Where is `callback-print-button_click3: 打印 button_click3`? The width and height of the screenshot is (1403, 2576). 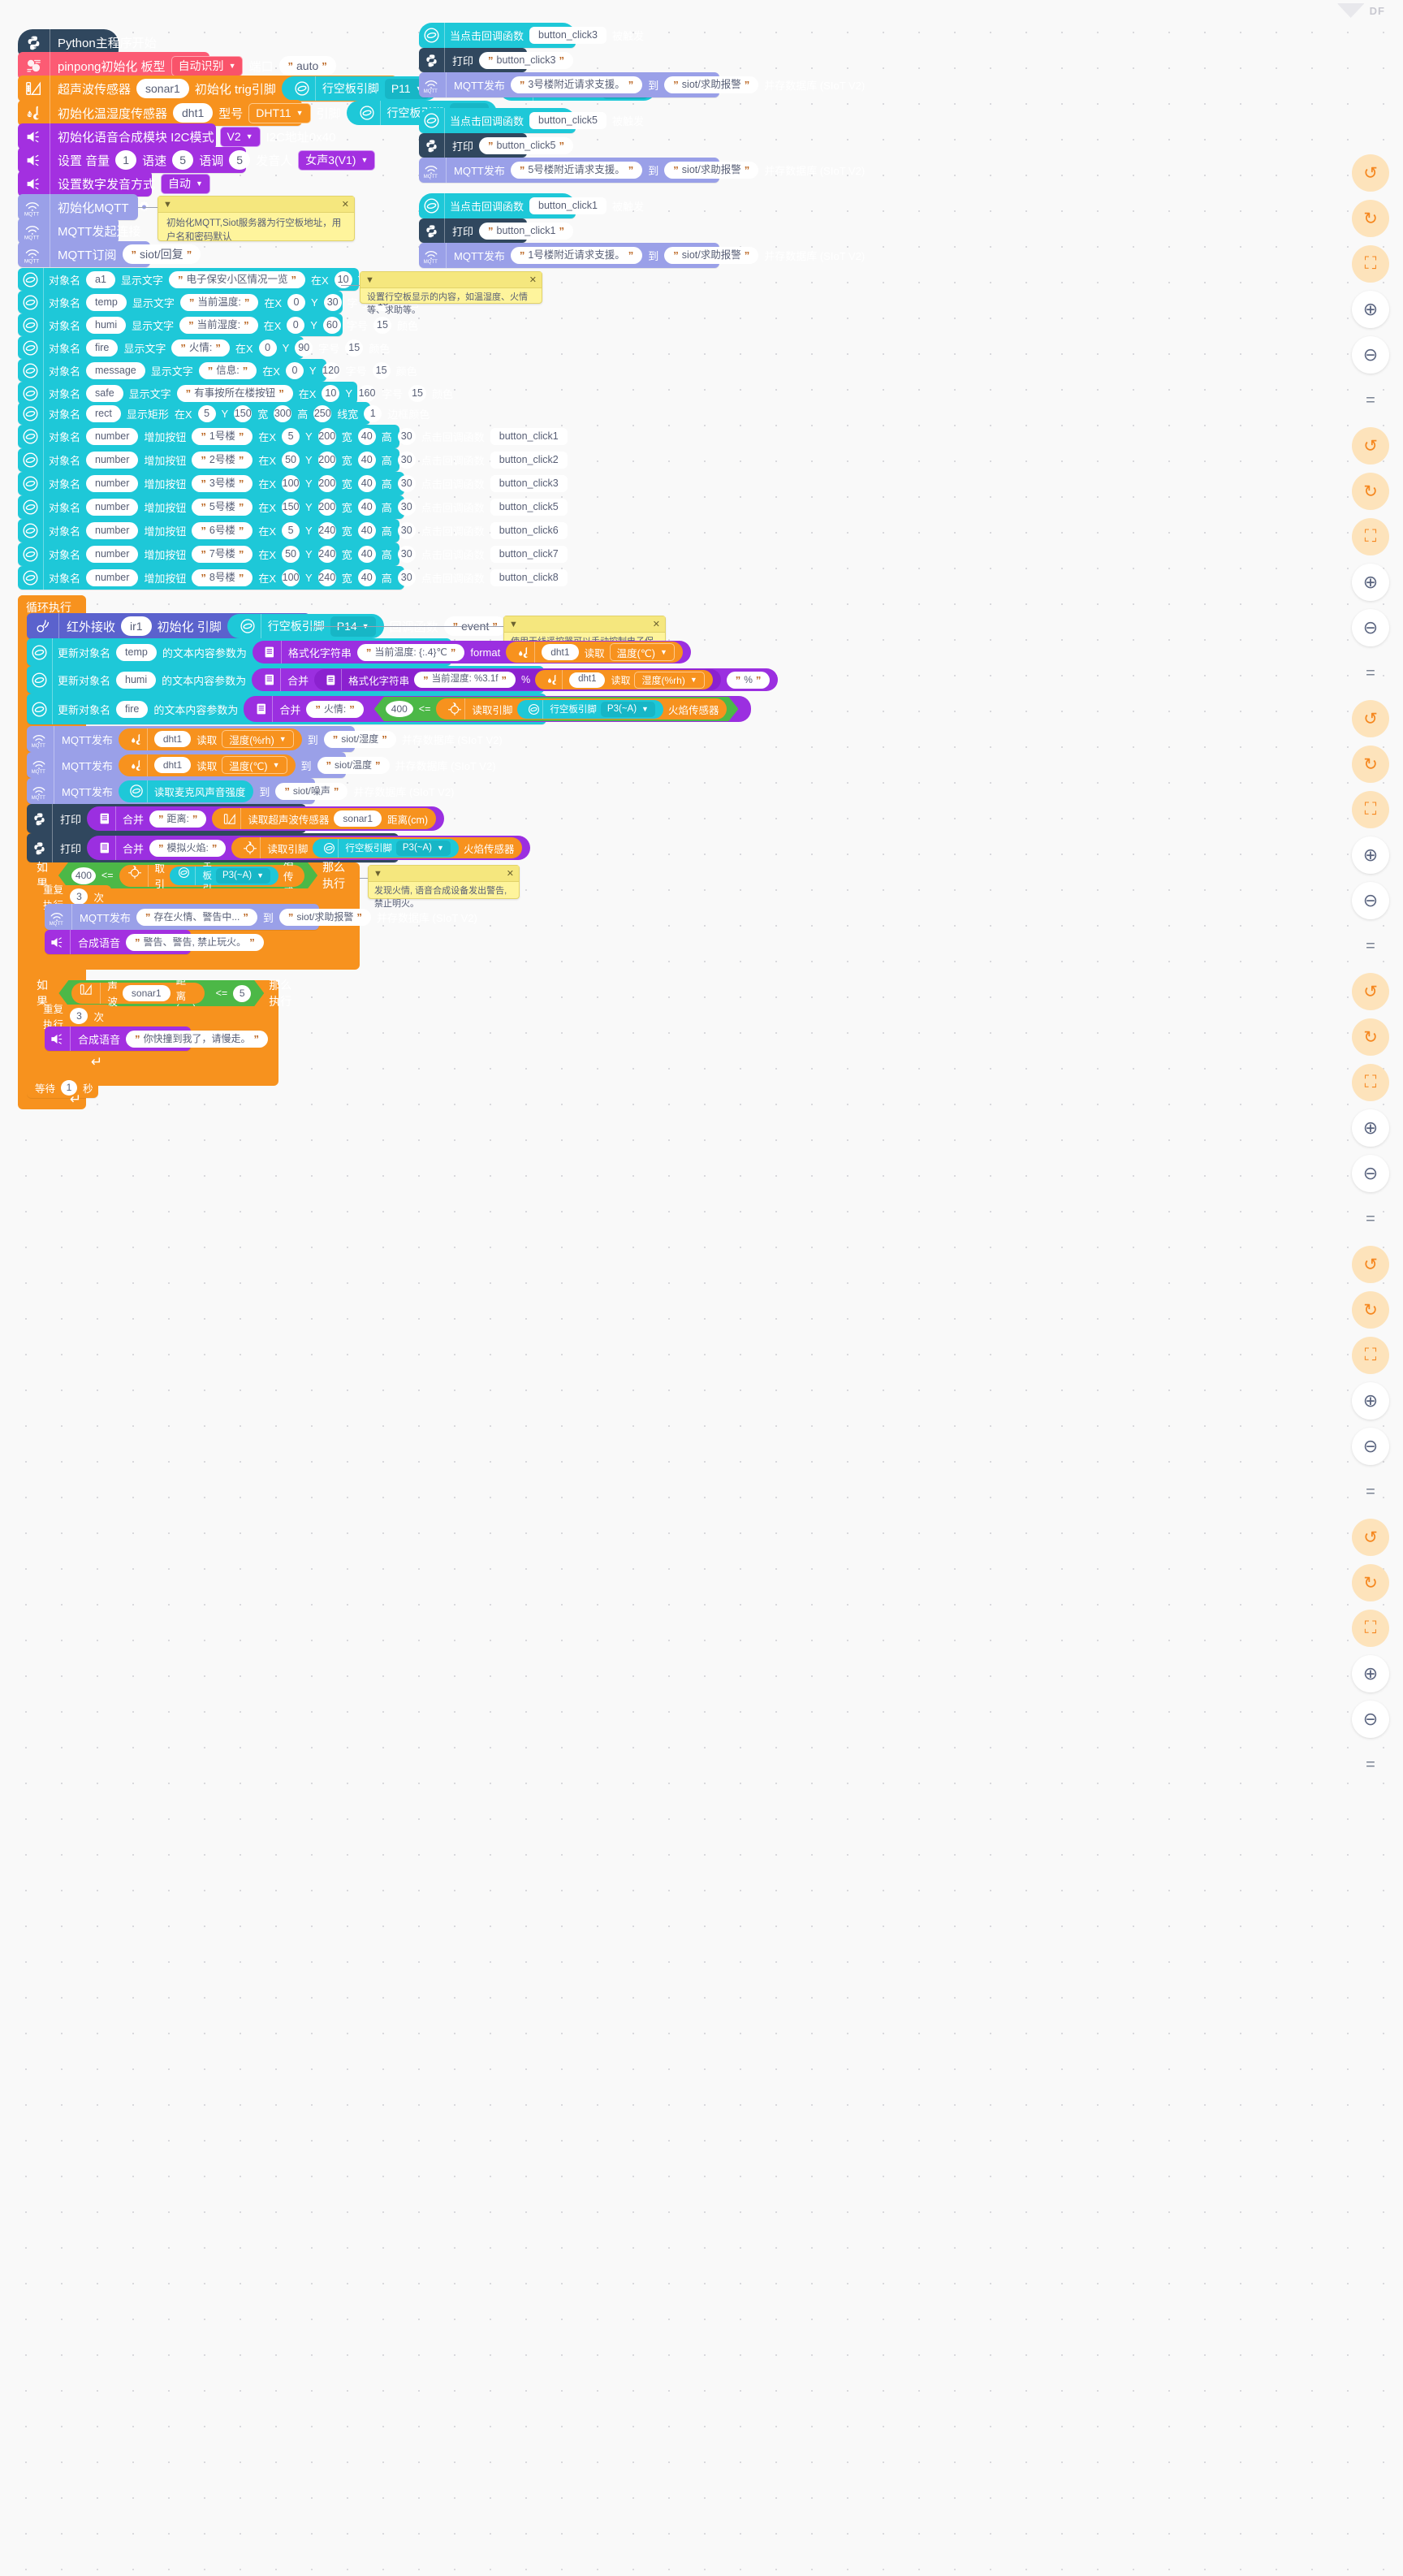 callback-print-button_click3: 打印 button_click3 is located at coordinates (496, 60).